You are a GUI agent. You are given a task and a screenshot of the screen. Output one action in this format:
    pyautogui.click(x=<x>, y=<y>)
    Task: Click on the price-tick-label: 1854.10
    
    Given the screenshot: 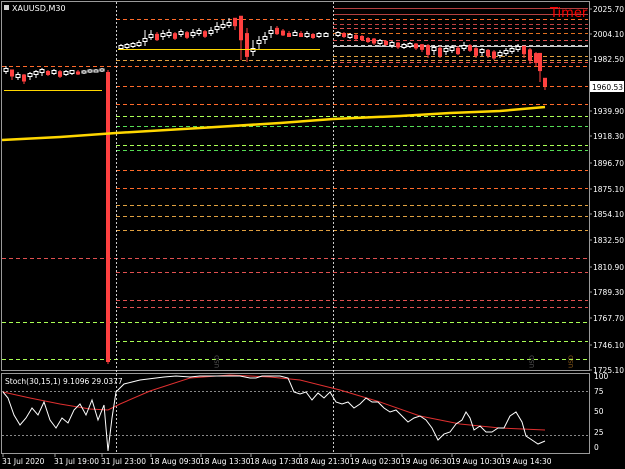 What is the action you would take?
    pyautogui.click(x=608, y=214)
    